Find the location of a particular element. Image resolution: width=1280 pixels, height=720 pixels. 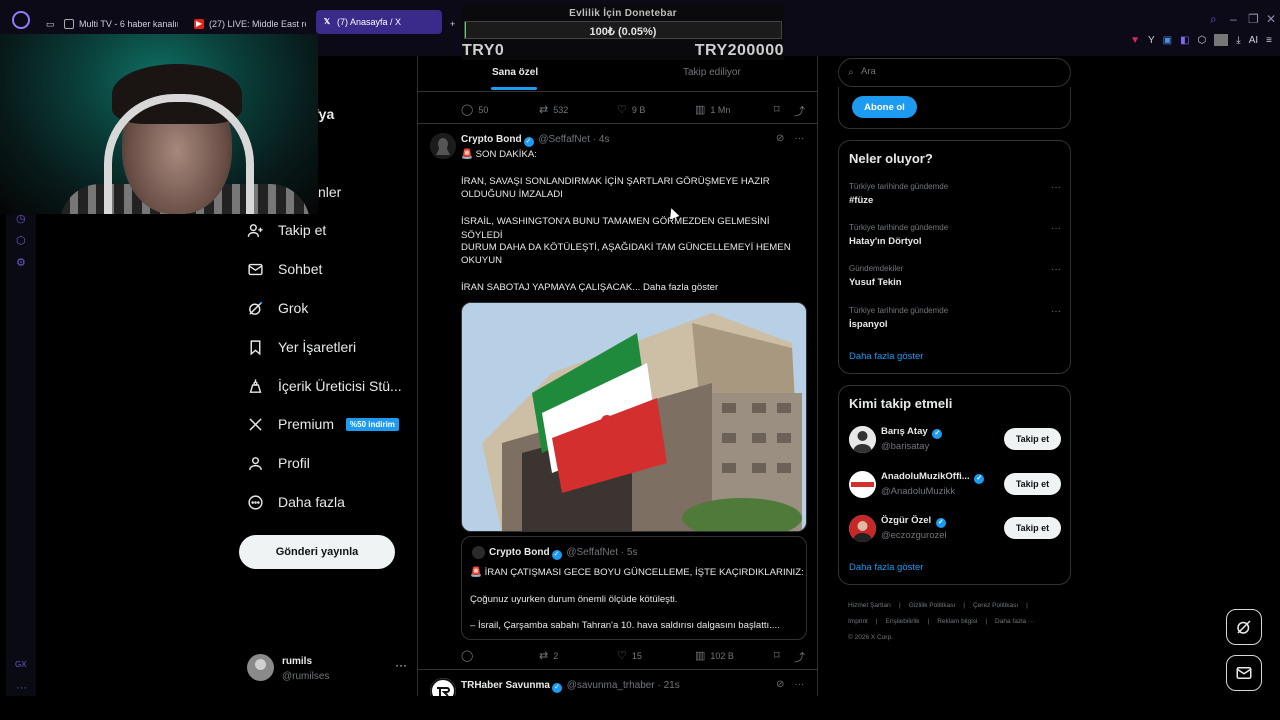

show-more-link: Daha fazla göster is located at coordinates (680, 287).